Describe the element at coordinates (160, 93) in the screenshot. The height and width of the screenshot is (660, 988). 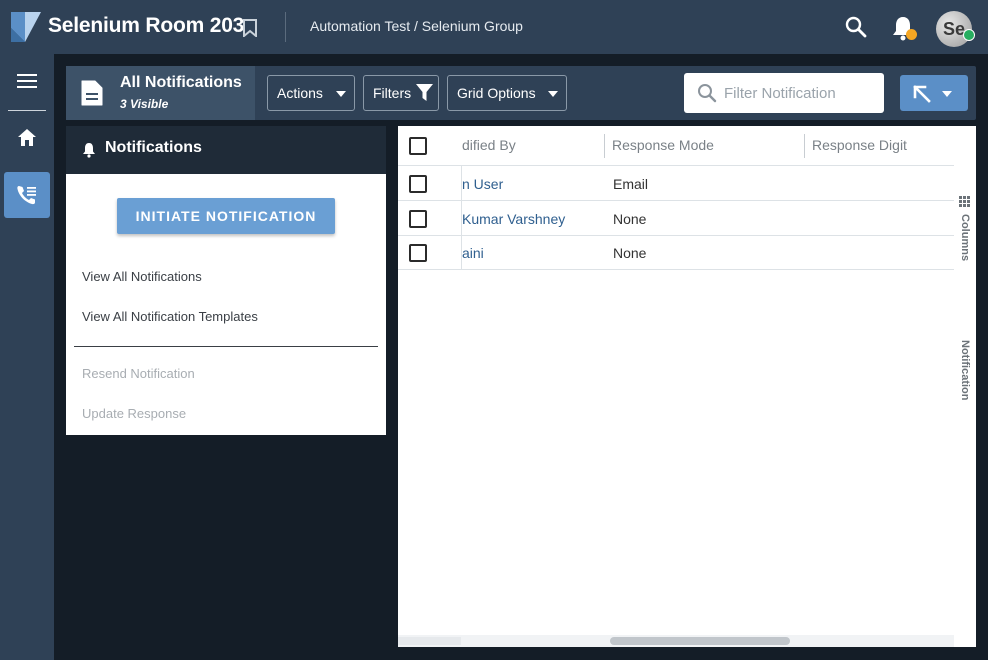
I see `page-header: All Notifications 3 Visible` at that location.